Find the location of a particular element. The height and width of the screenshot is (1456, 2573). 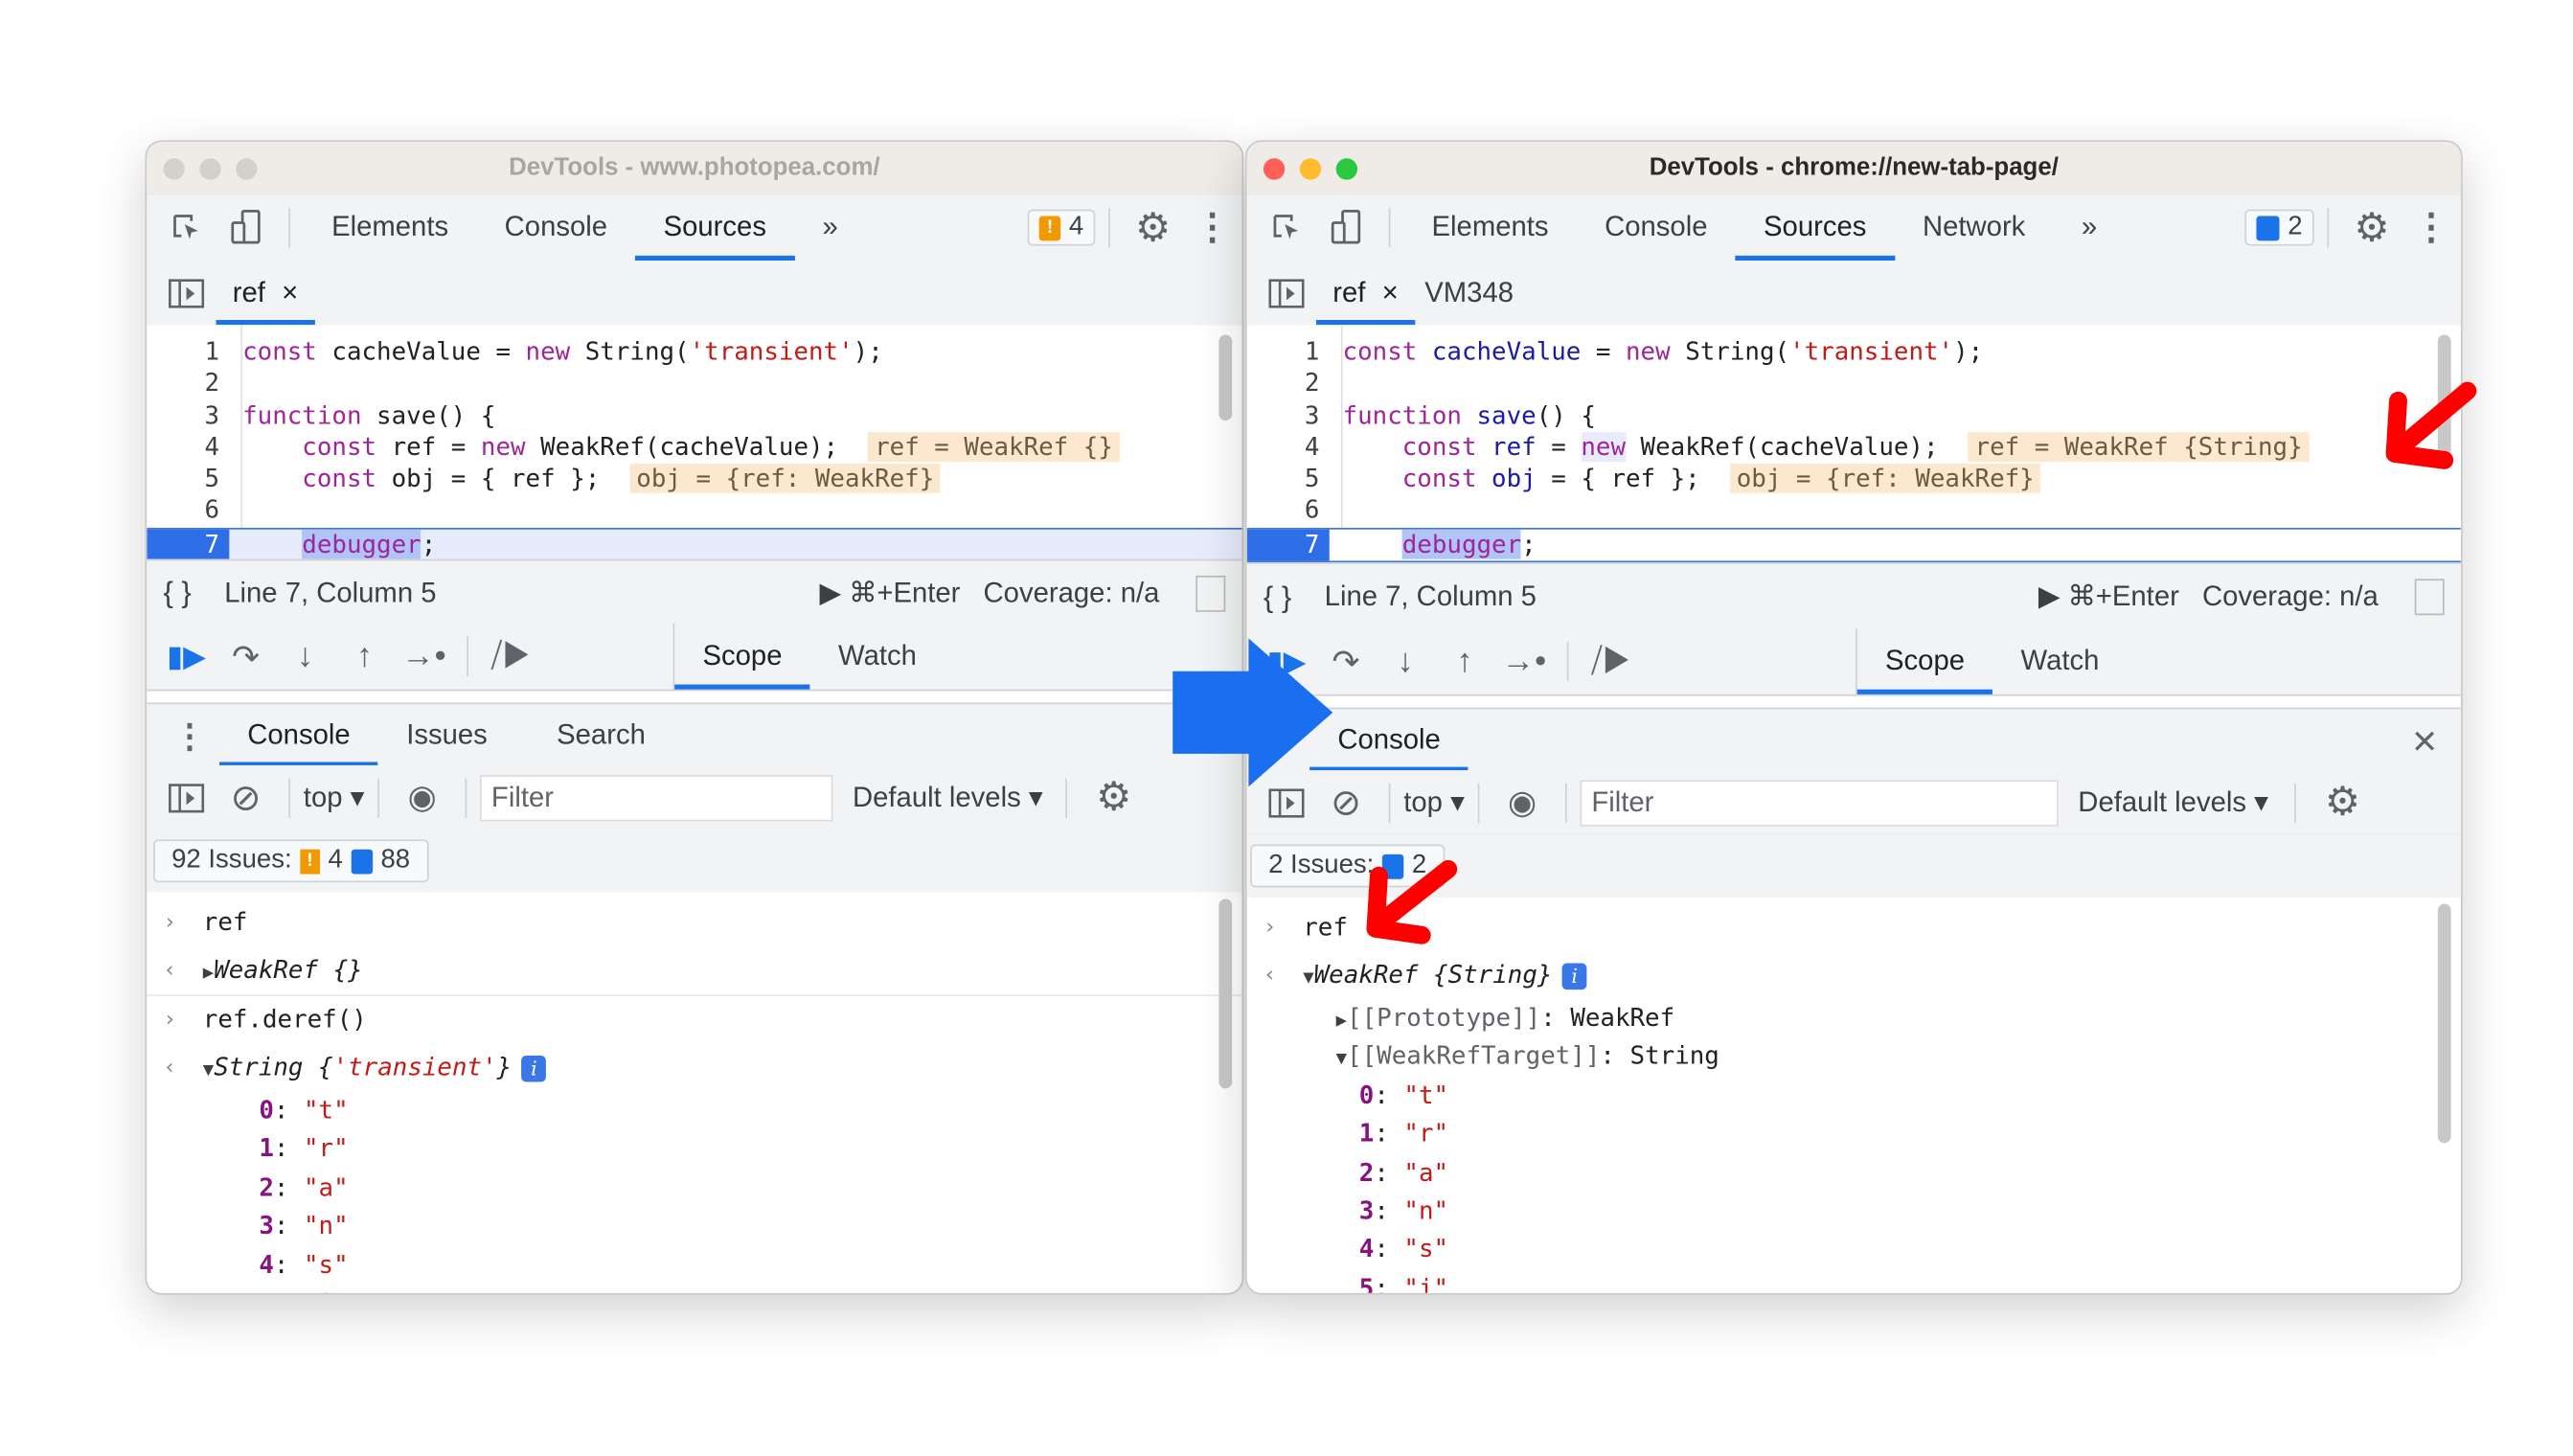

editor-scrollbar is located at coordinates (1225, 377).